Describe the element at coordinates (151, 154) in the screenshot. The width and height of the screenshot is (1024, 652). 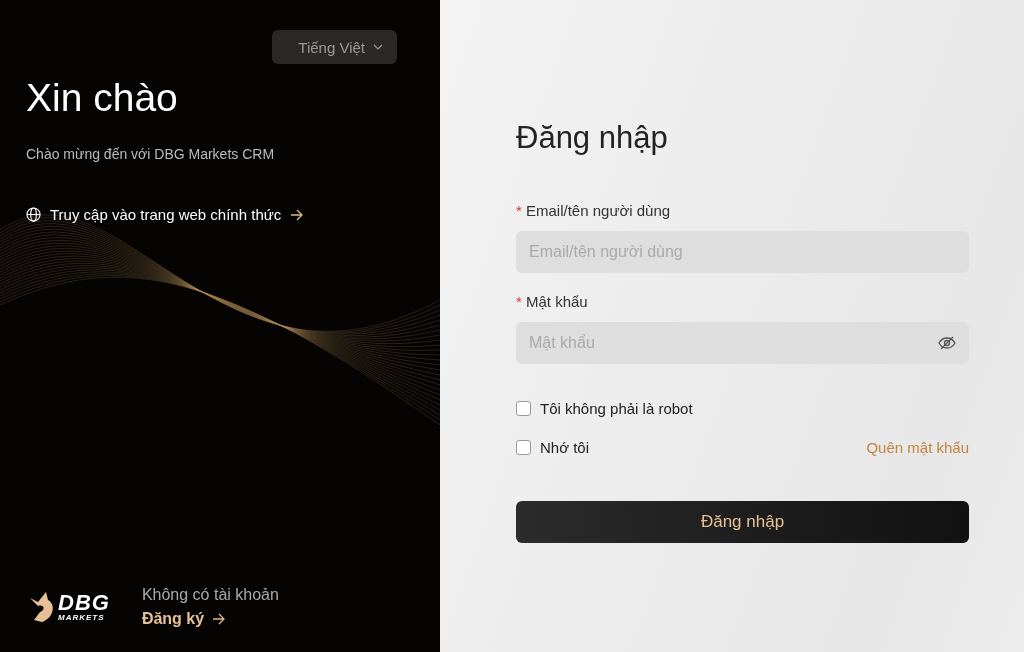
I see `welcome-text: Chào mừng đến với DBG Markets CRM` at that location.